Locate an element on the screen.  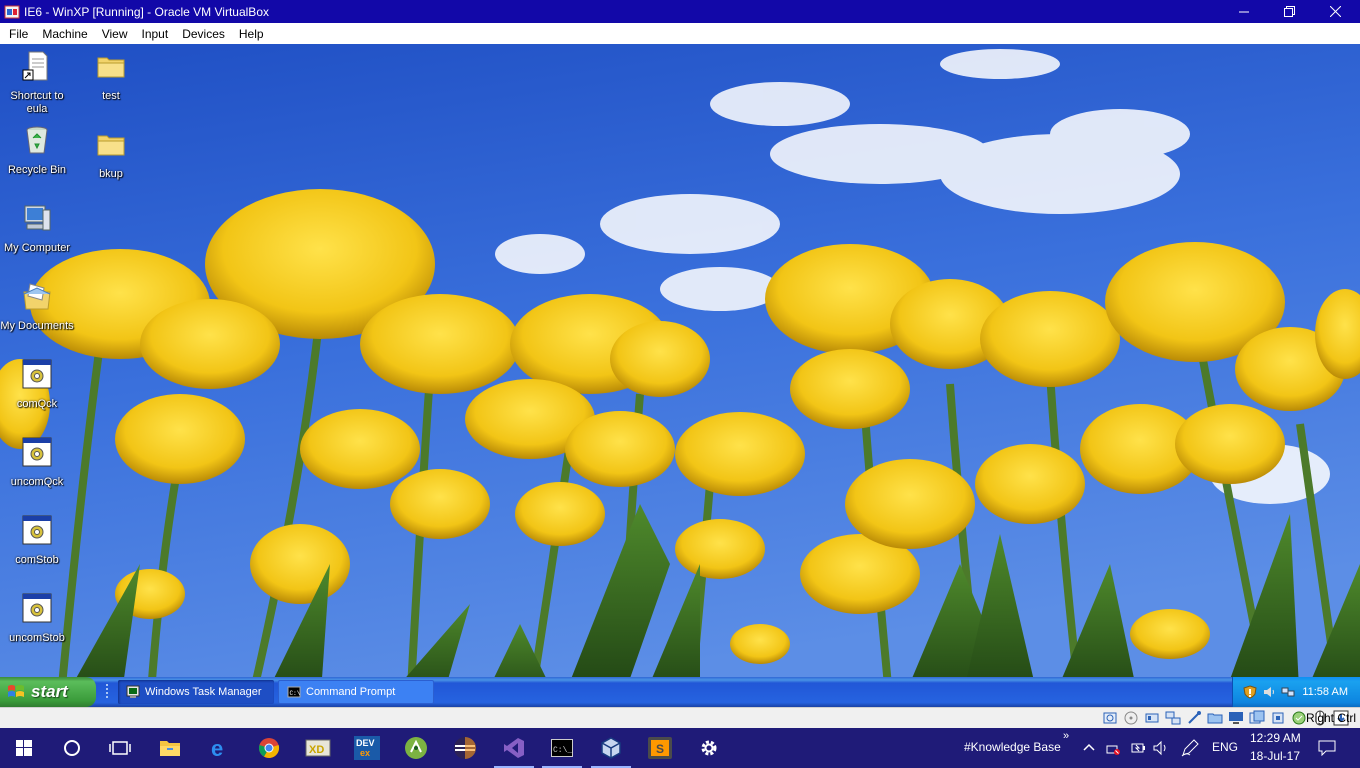
show-hidden-icons-chevron-icon is located at coordinates (1089, 747).